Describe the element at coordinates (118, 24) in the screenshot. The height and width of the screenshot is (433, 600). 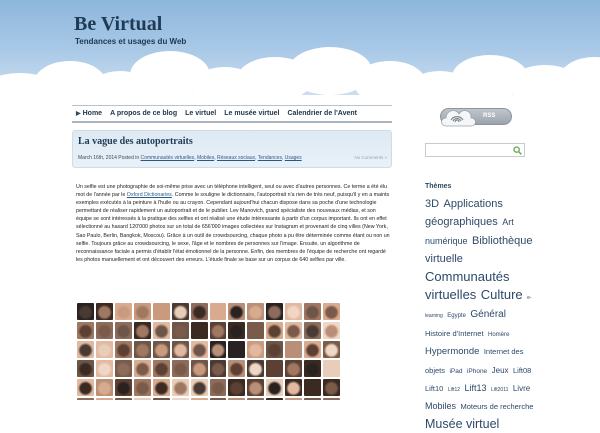
I see `site-title: Be Virtual` at that location.